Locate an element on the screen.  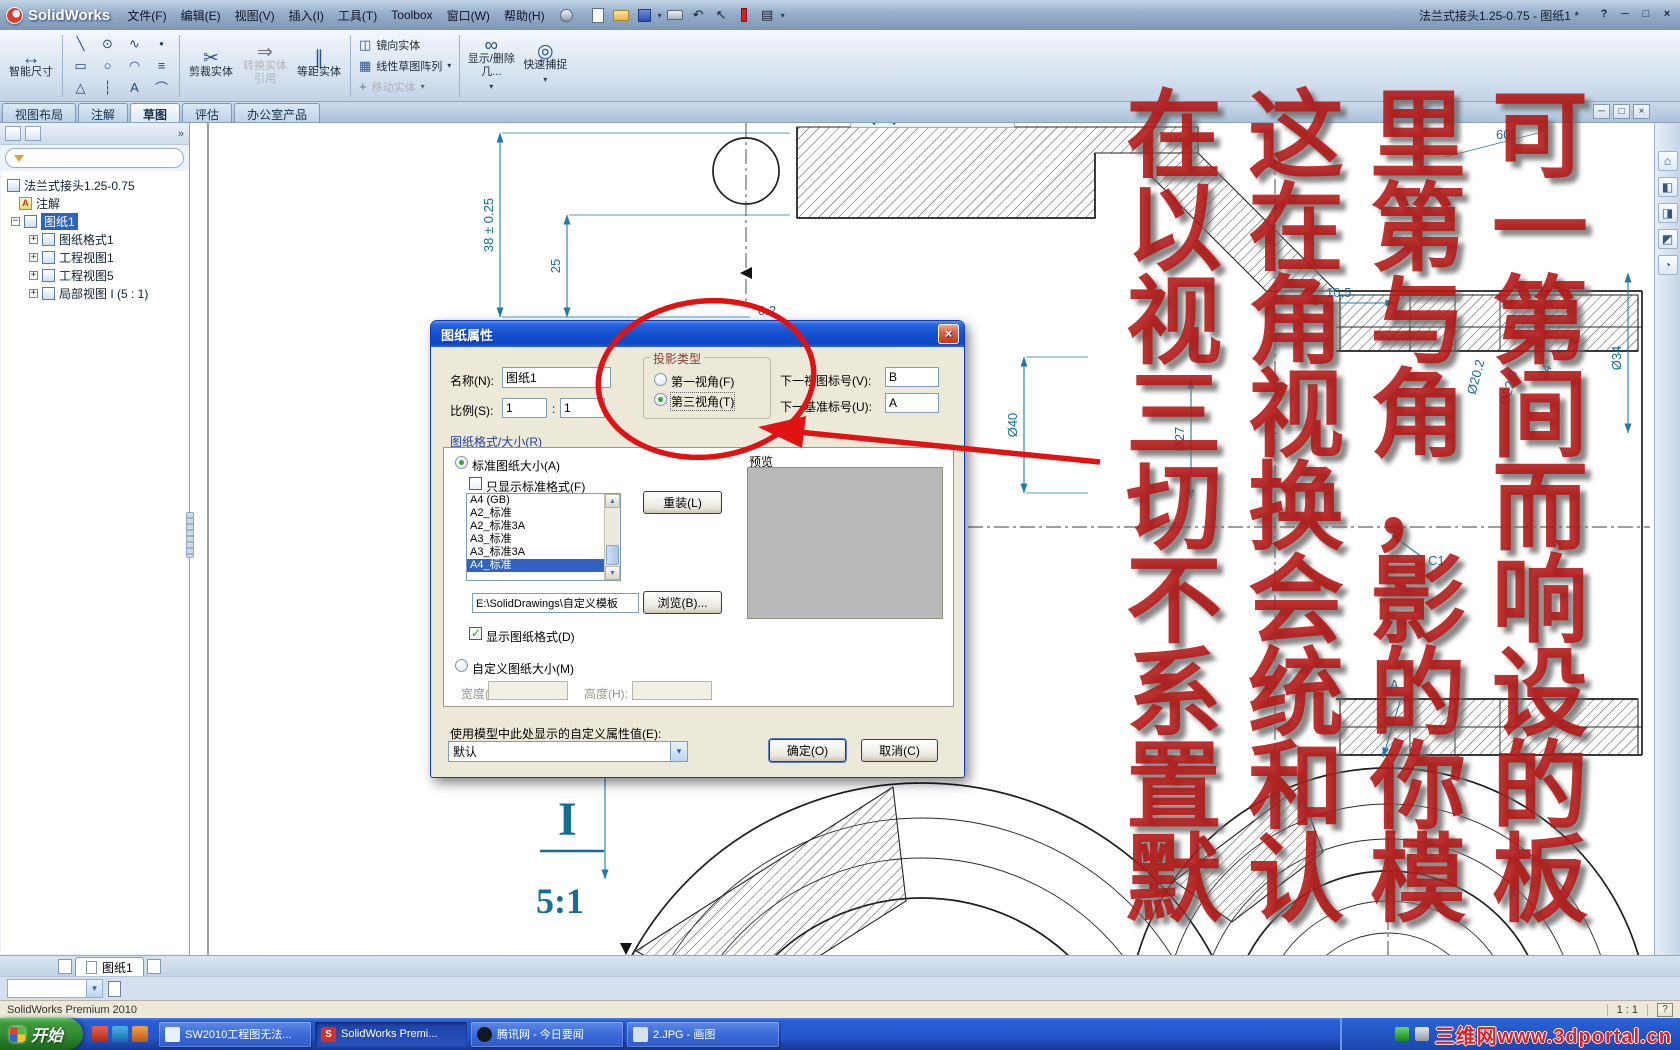
doc-close-button: × is located at coordinates (1641, 111).